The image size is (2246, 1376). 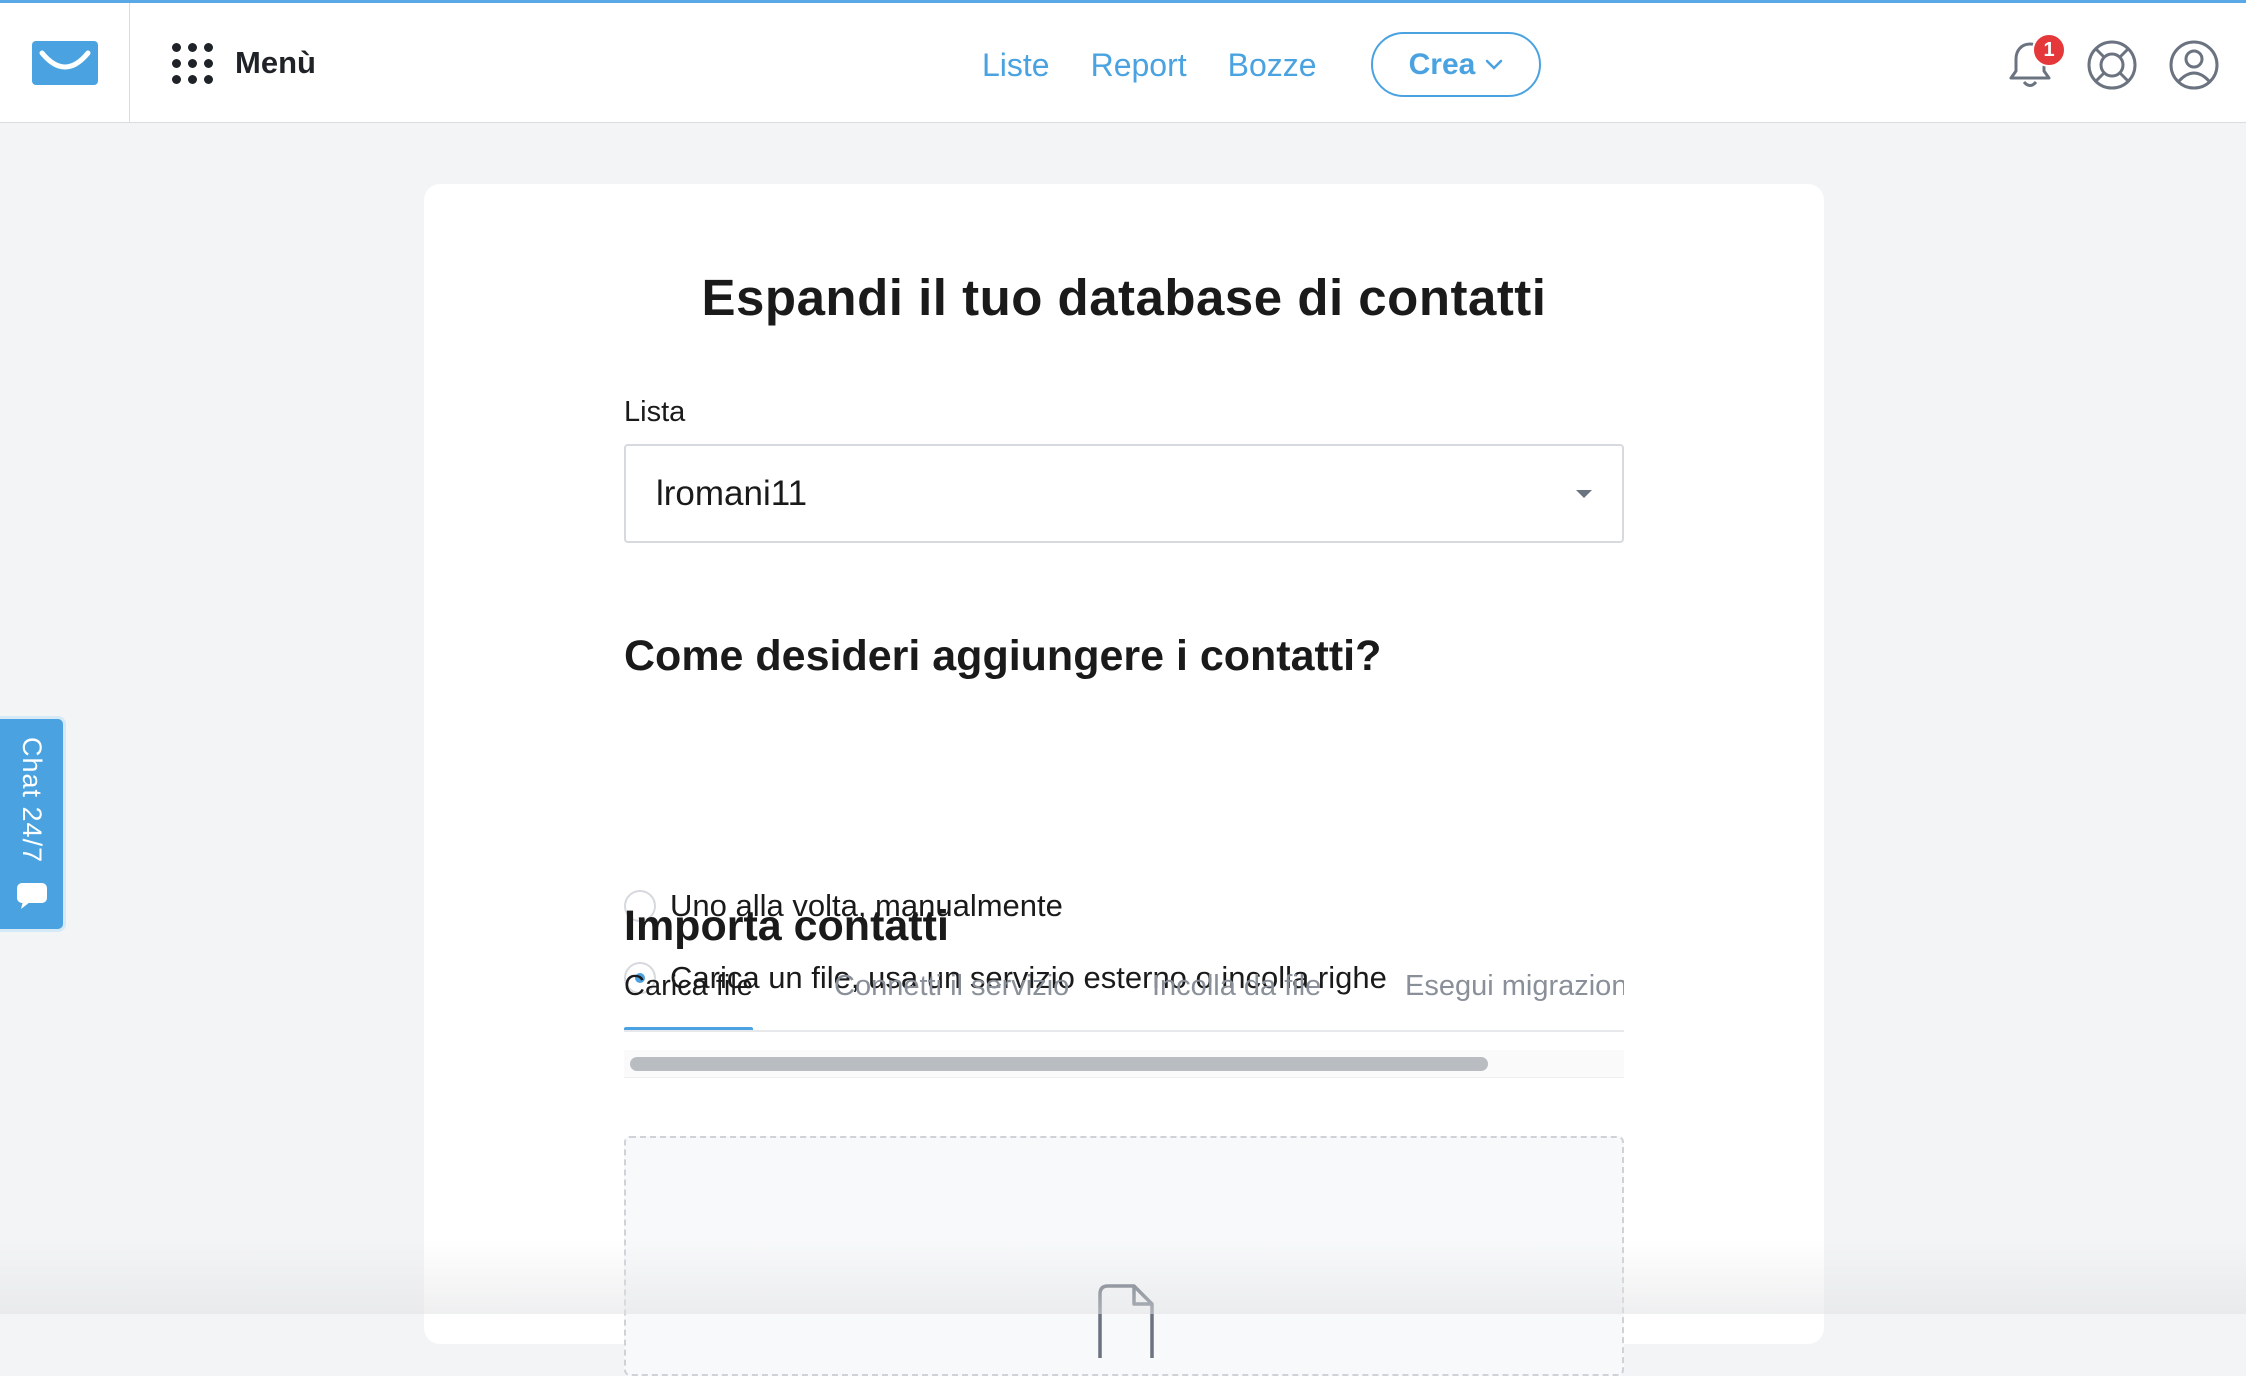 I want to click on file-icon, so click(x=1126, y=1321).